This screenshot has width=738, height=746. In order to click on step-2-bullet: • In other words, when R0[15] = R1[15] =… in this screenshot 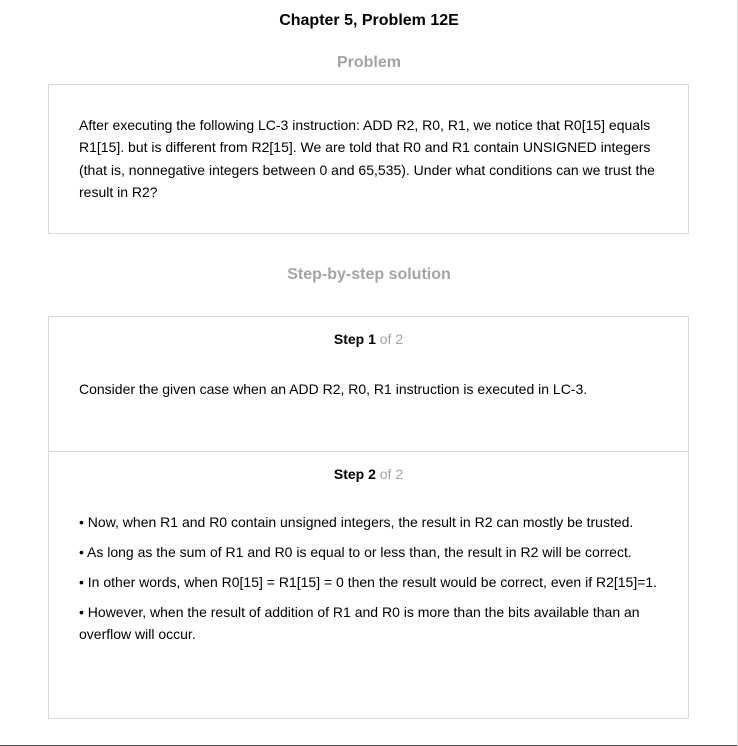, I will do `click(368, 582)`.